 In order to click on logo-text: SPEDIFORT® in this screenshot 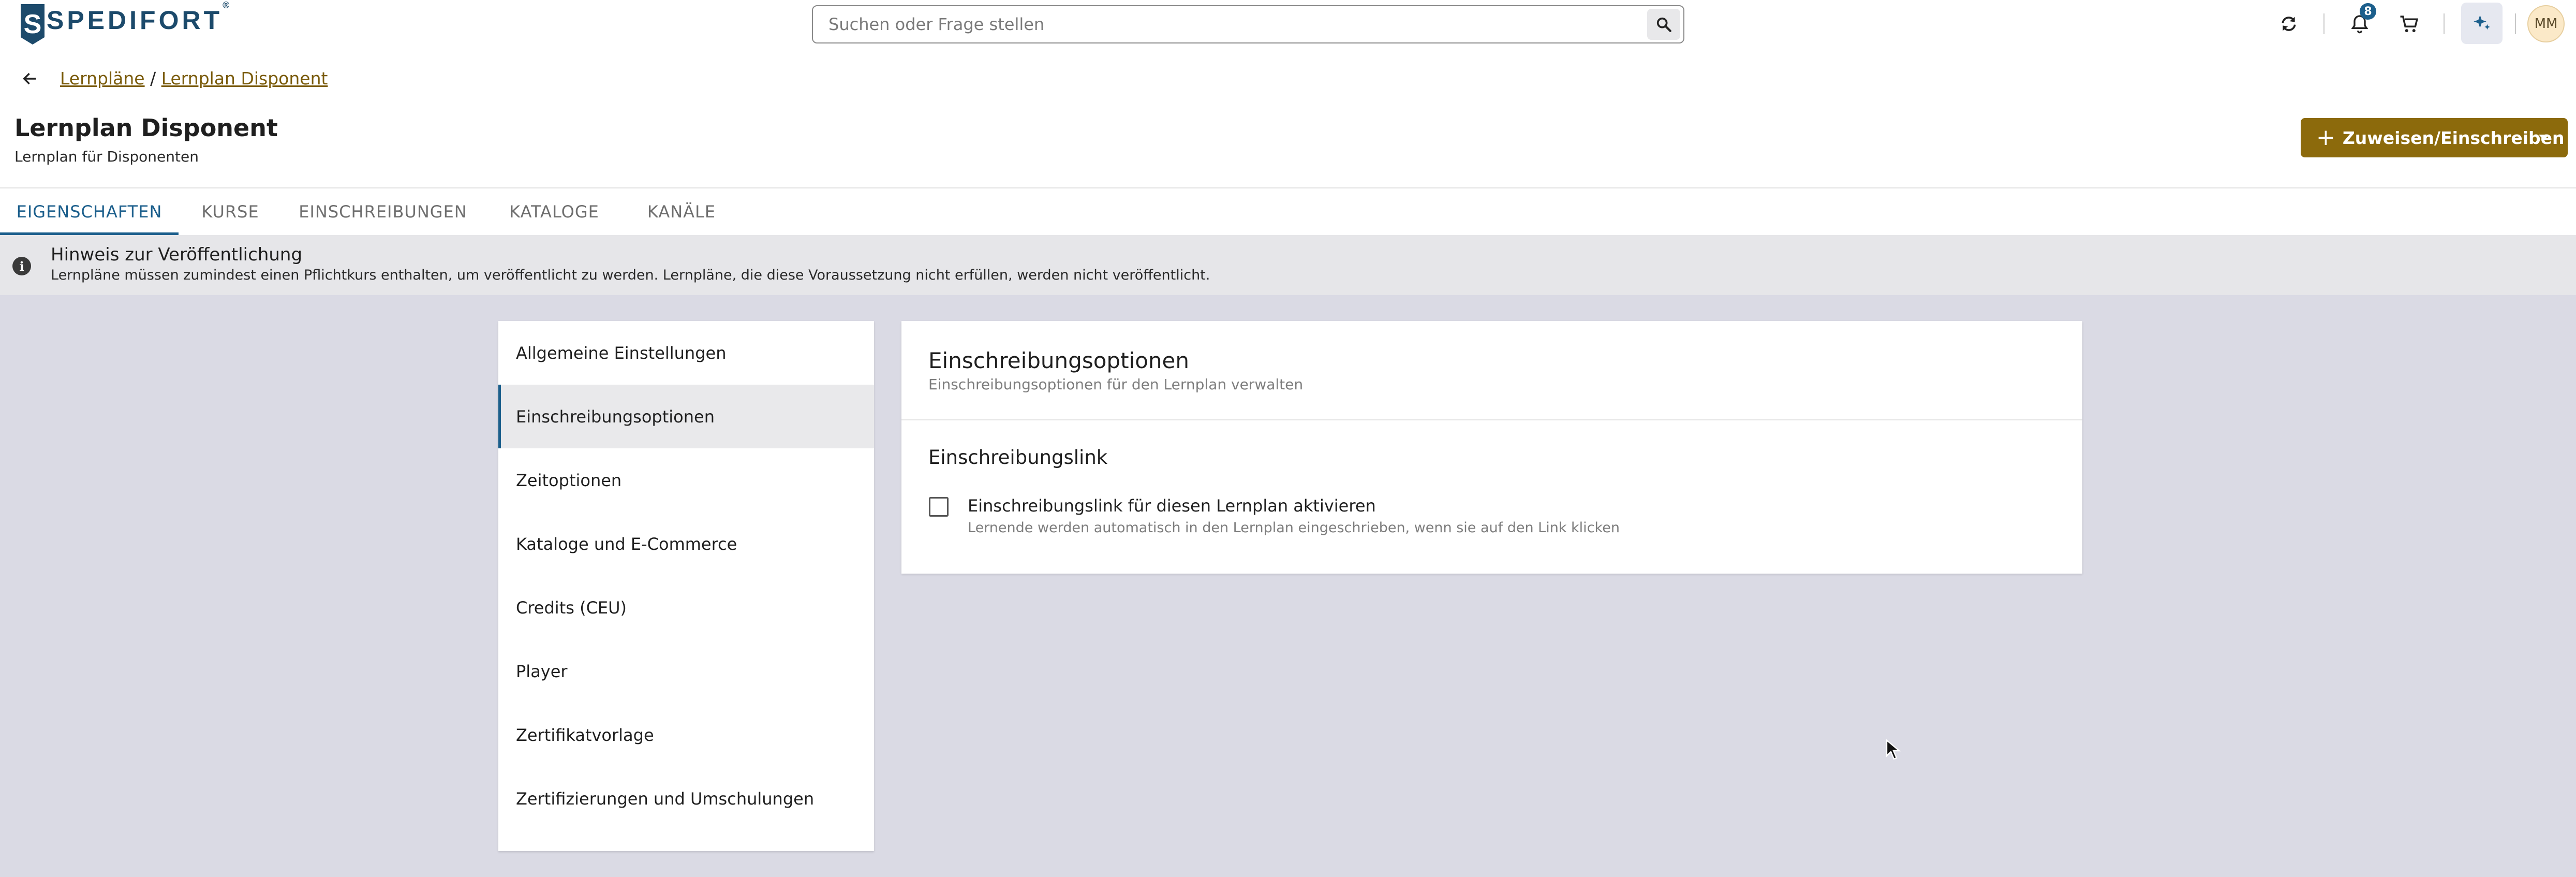, I will do `click(140, 18)`.